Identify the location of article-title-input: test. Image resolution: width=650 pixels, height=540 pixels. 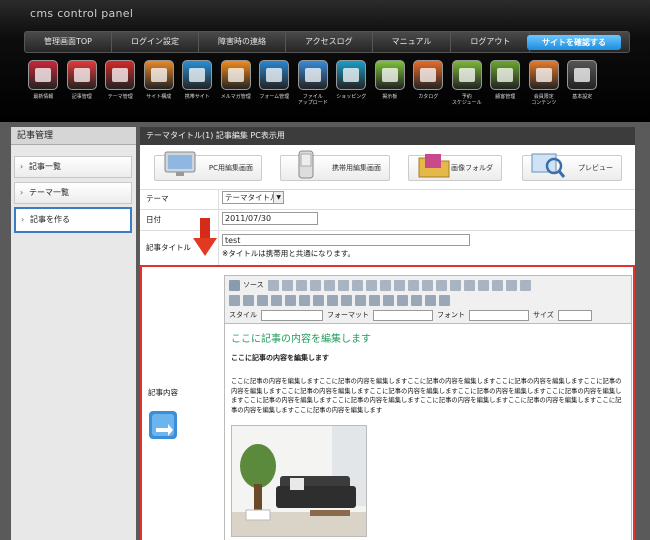
(346, 240).